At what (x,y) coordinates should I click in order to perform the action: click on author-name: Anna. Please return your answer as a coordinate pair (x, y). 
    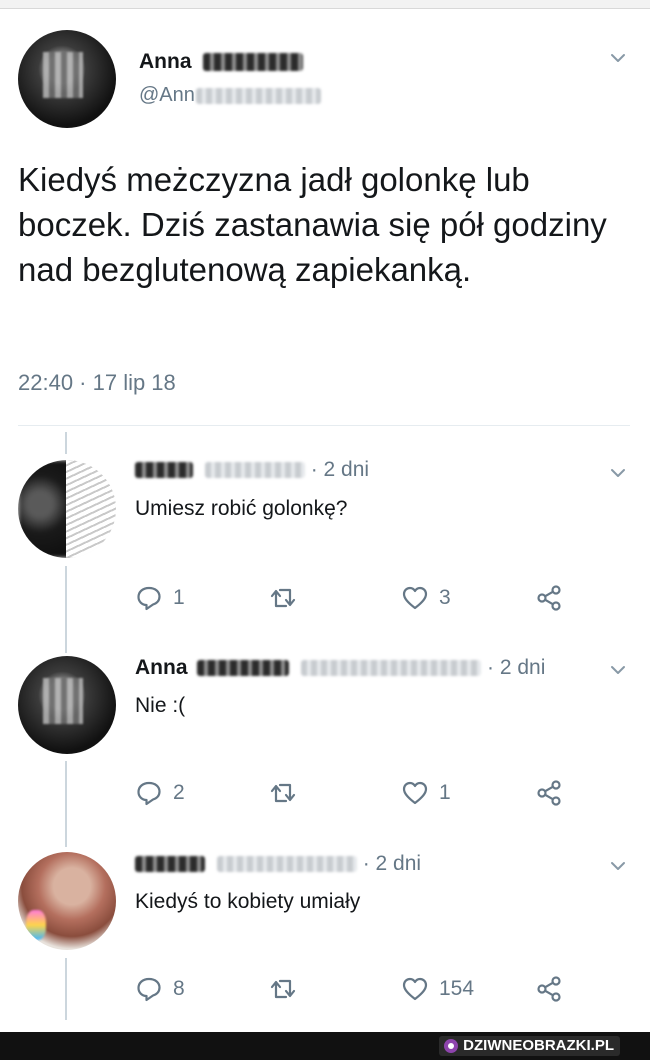
    Looking at the image, I should click on (165, 61).